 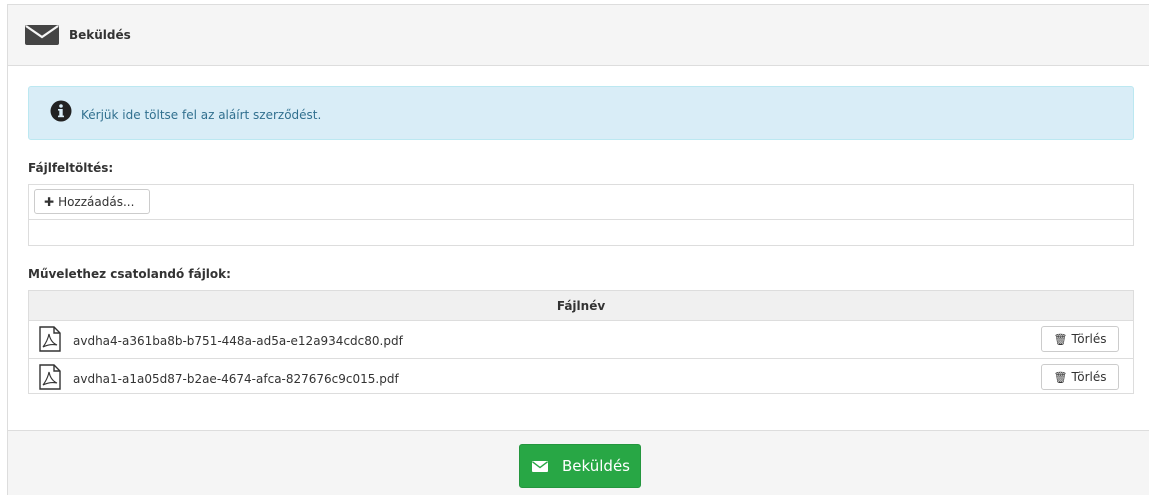 What do you see at coordinates (578, 35) in the screenshot?
I see `panel-header: Beküldés` at bounding box center [578, 35].